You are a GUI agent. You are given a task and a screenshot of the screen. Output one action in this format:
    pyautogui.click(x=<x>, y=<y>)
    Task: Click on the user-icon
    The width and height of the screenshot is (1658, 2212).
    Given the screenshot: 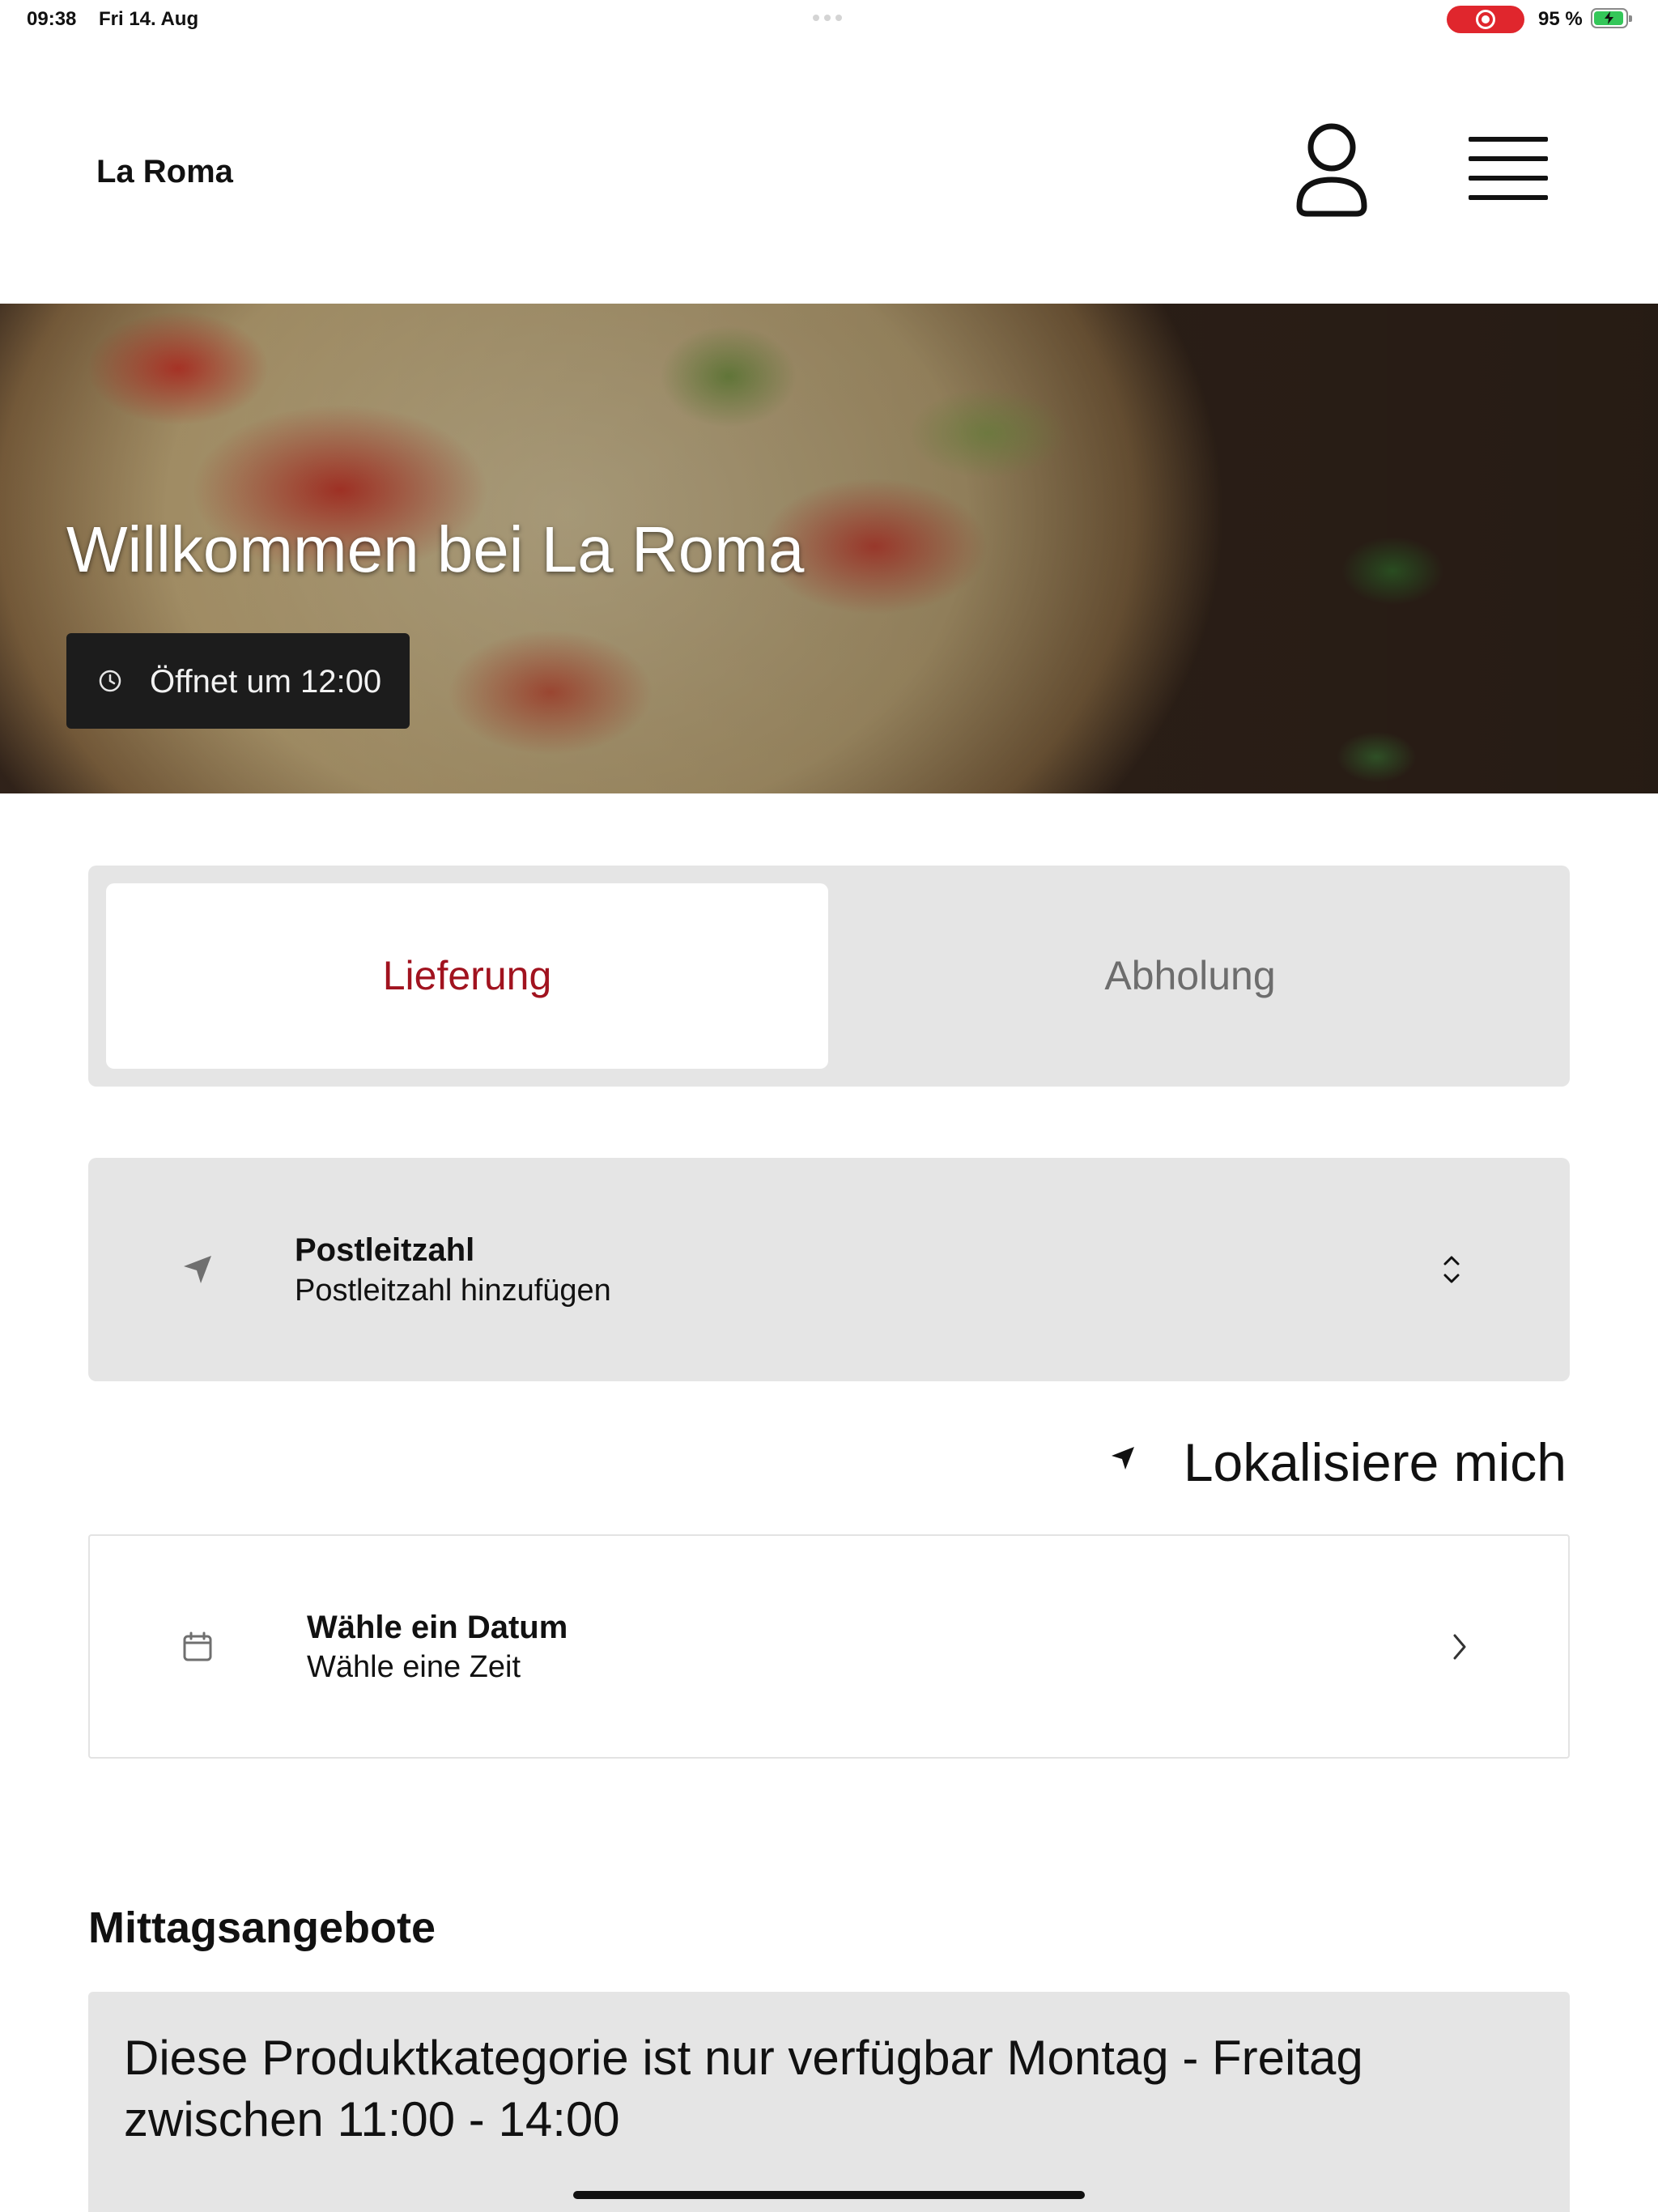 What is the action you would take?
    pyautogui.click(x=1331, y=170)
    